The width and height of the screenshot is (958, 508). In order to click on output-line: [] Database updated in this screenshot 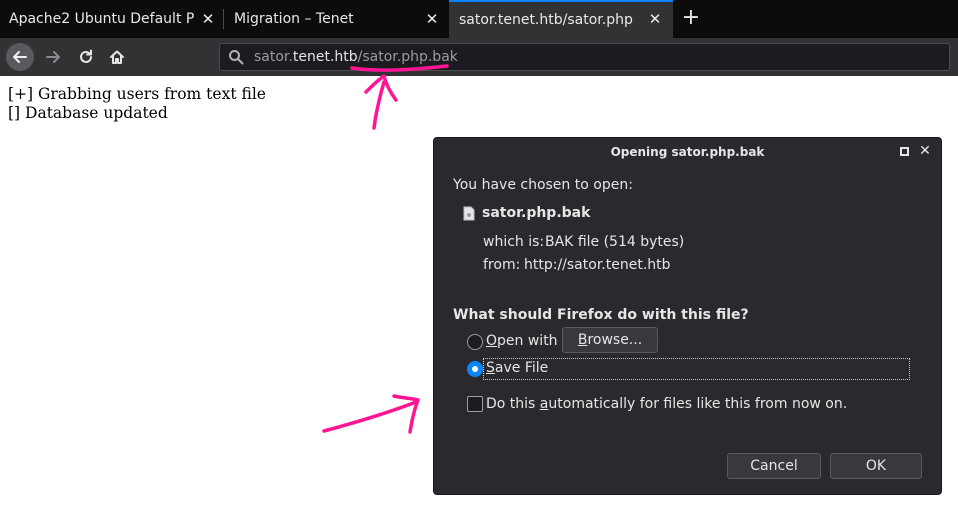, I will do `click(88, 113)`.